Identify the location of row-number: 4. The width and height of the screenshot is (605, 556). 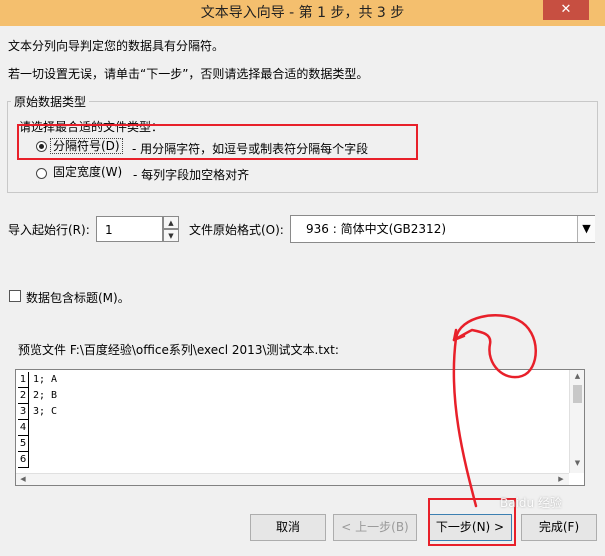
(23, 428).